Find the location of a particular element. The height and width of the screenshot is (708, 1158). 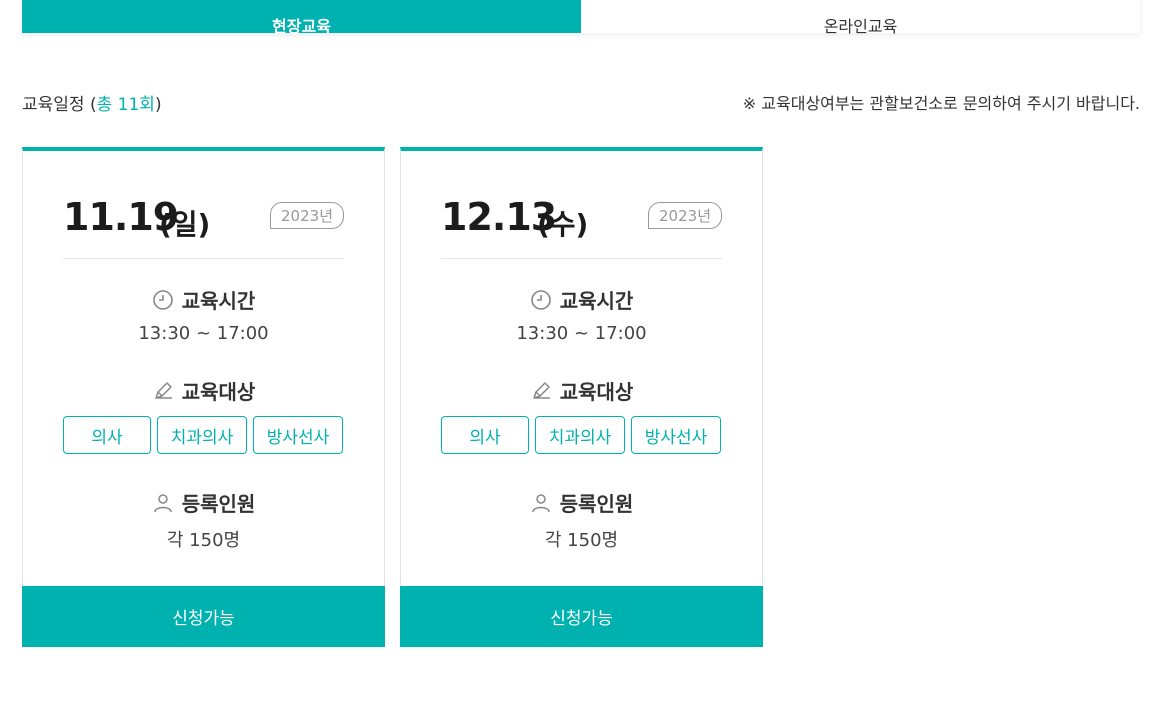

tab-bar: 현장교육 온라인교육 is located at coordinates (581, 18).